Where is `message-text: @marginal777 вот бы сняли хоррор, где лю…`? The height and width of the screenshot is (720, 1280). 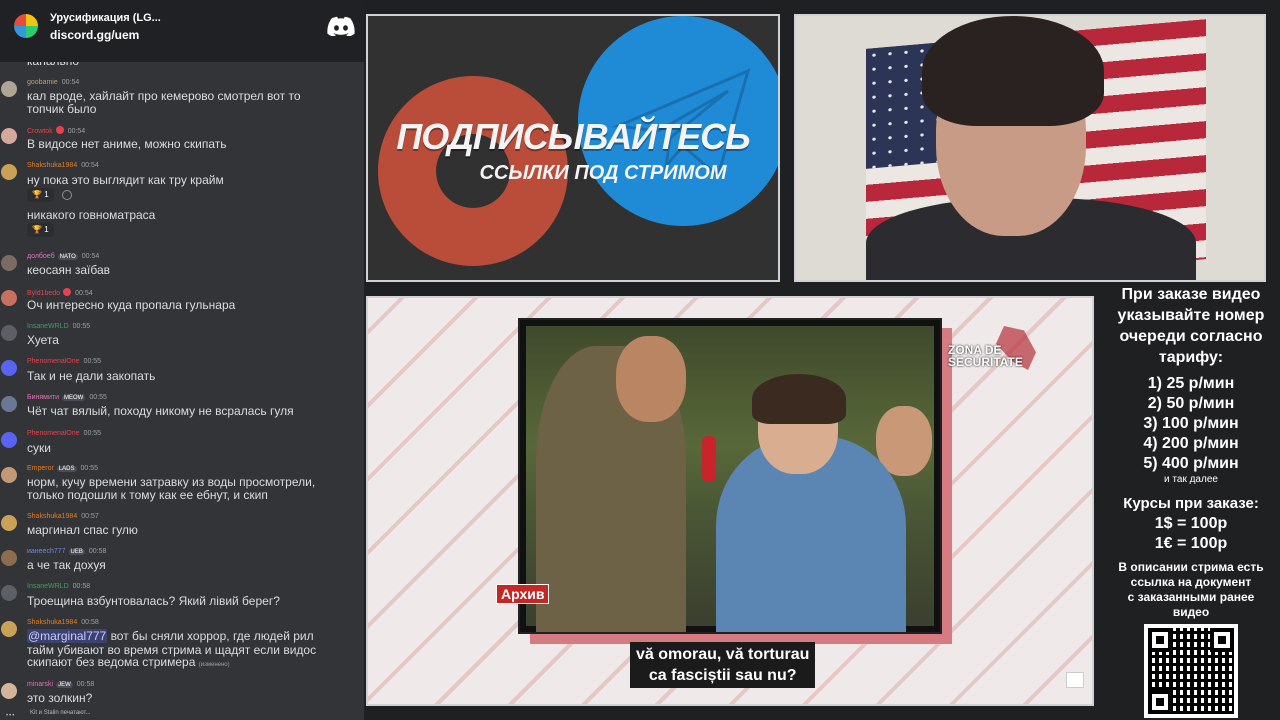 message-text: @marginal777 вот бы сняли хоррор, где лю… is located at coordinates (170, 636).